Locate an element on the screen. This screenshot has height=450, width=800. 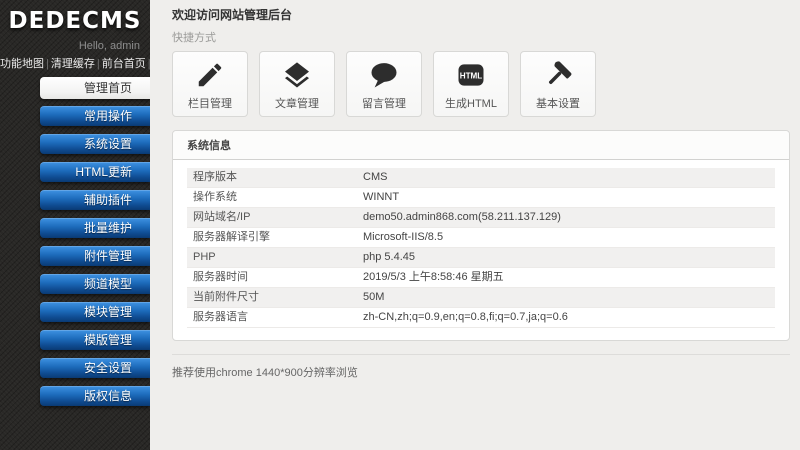
row-label: 操作系统 is located at coordinates (215, 197).